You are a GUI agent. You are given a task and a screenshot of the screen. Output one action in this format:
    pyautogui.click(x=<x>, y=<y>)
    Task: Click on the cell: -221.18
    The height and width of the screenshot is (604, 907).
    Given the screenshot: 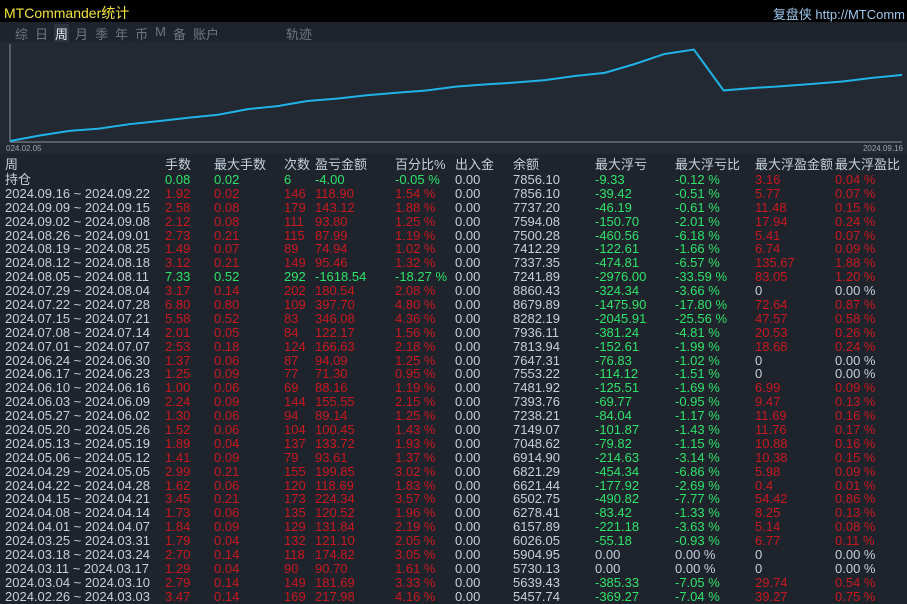 What is the action you would take?
    pyautogui.click(x=617, y=527)
    